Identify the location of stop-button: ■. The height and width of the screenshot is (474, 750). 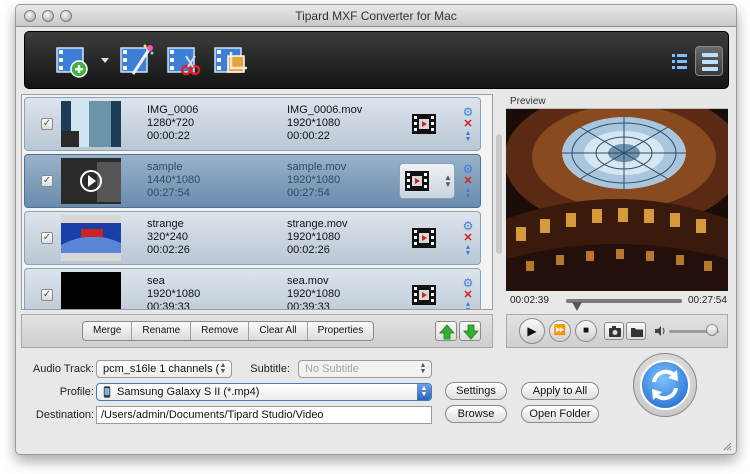
(586, 331).